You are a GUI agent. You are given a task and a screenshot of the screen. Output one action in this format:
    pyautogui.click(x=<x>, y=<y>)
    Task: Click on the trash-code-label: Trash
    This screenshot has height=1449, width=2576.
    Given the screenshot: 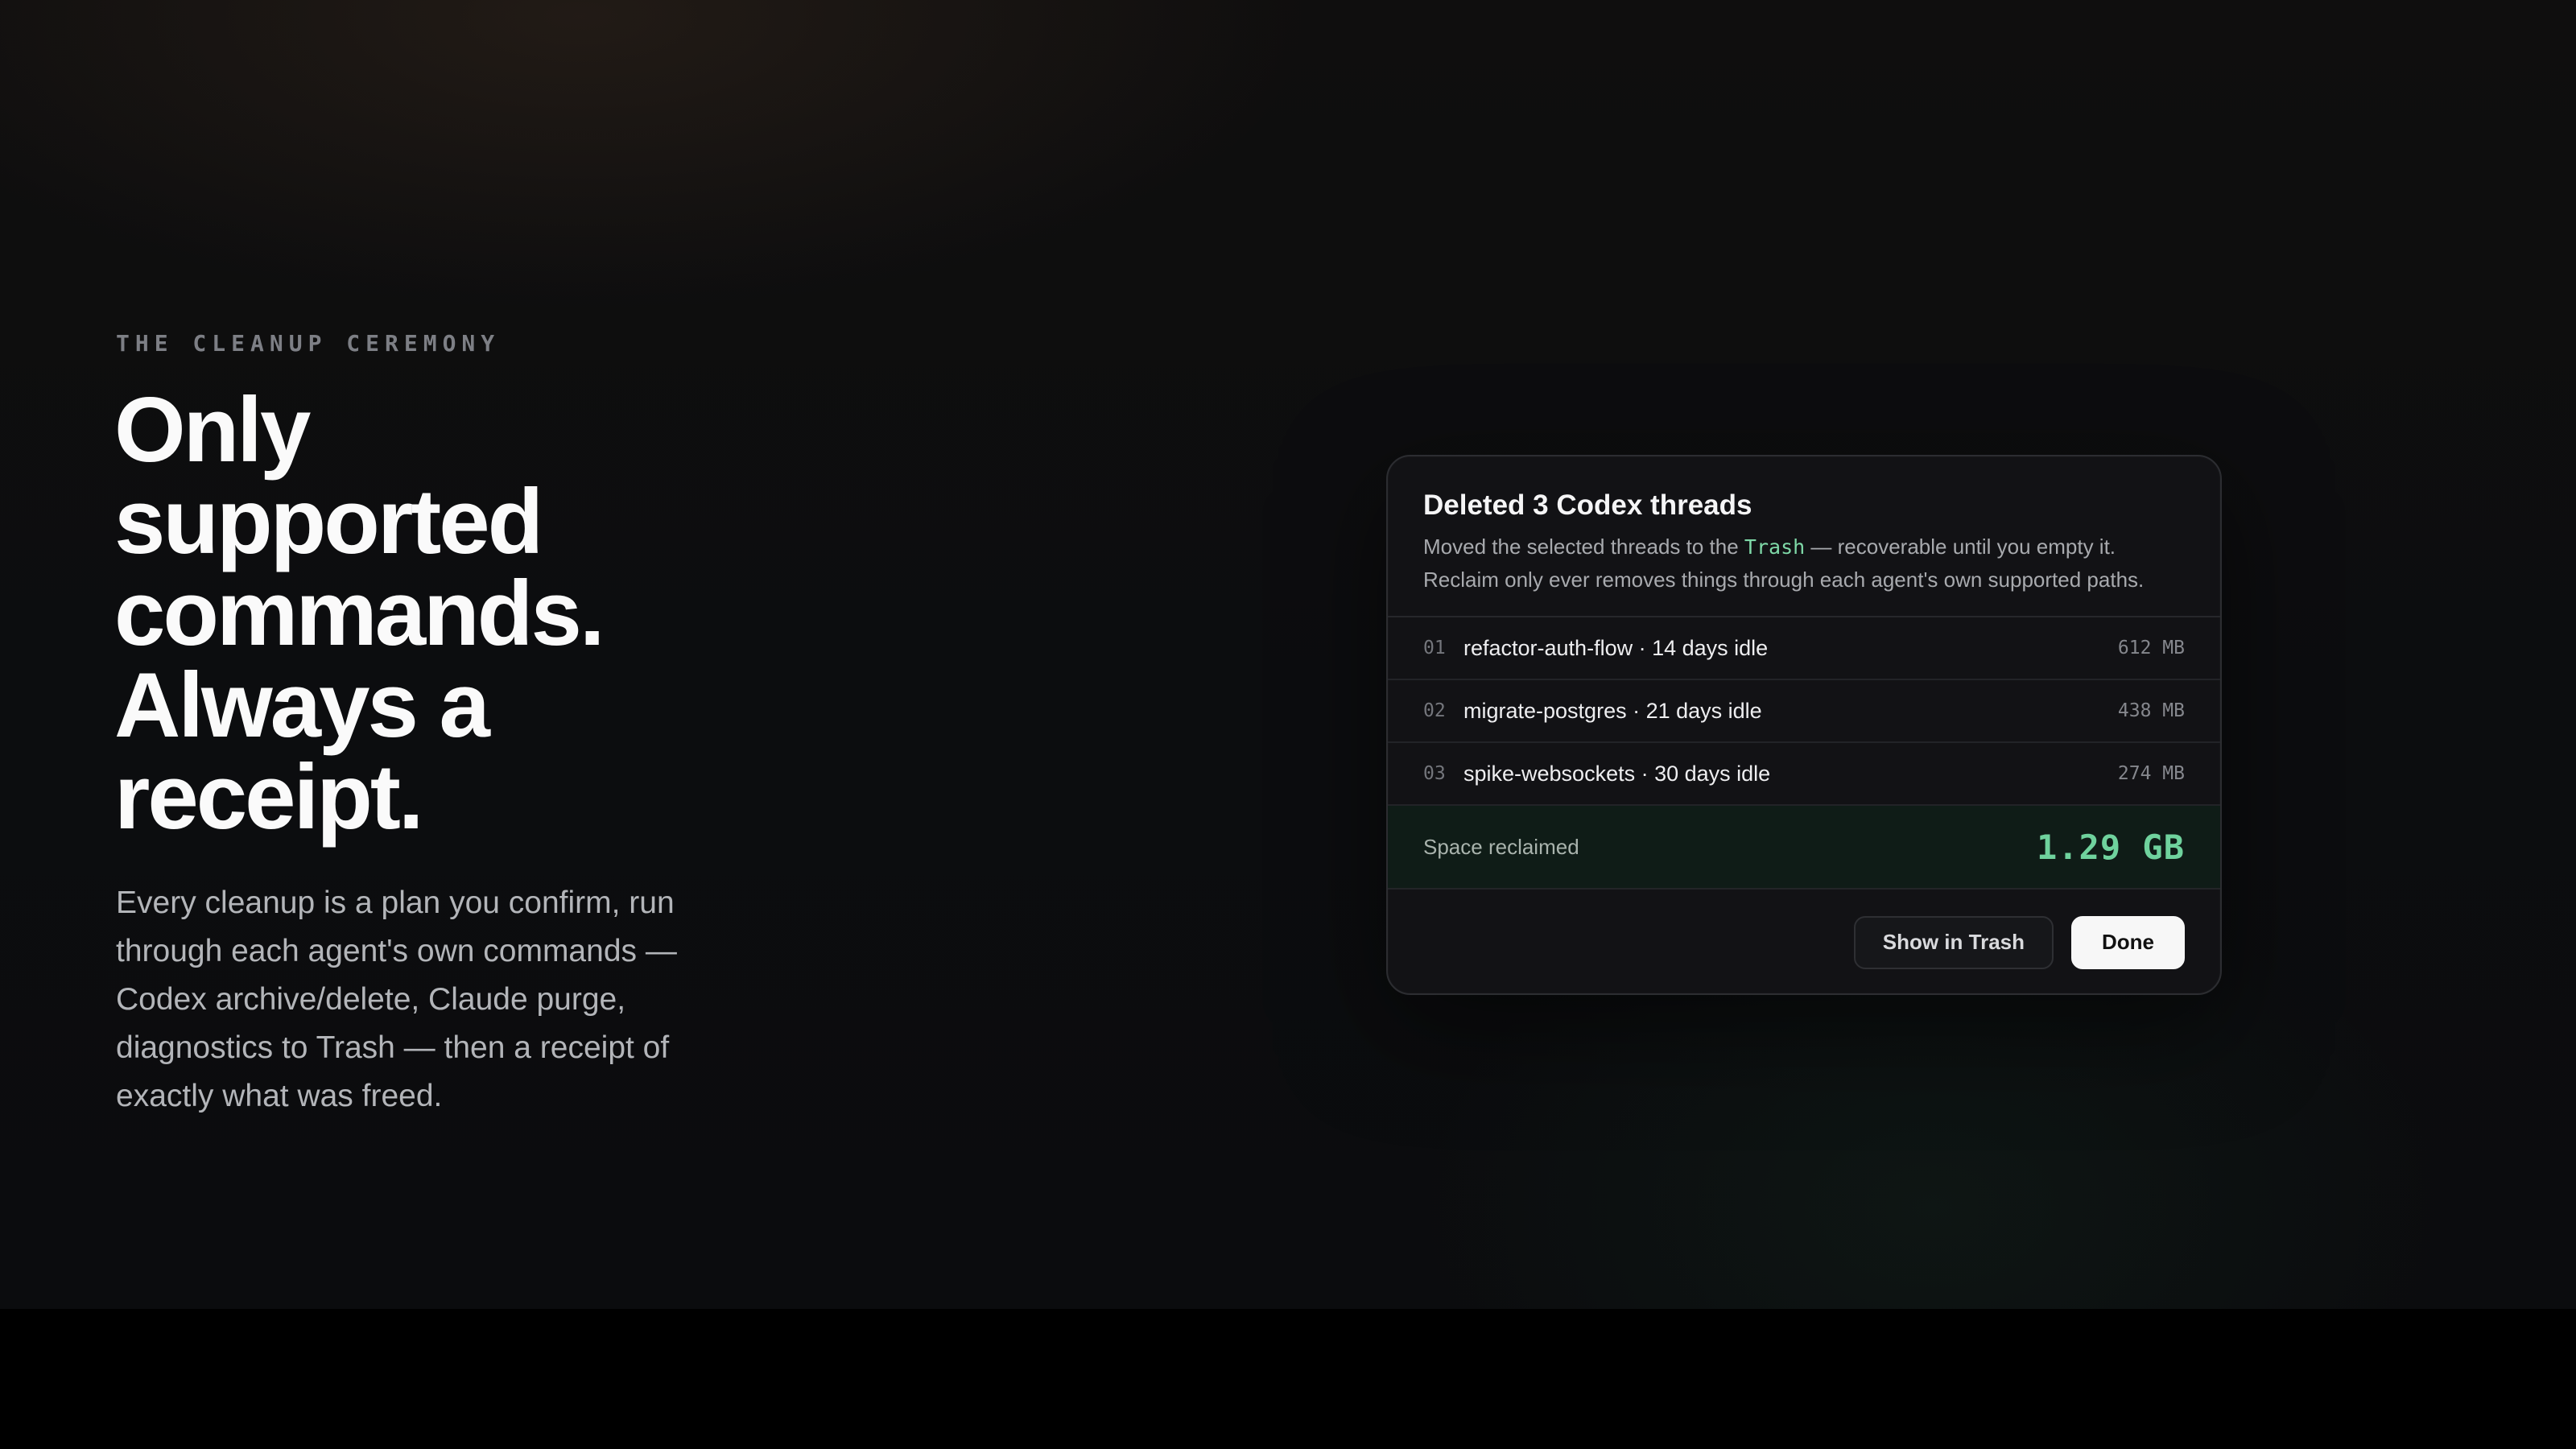 What is the action you would take?
    pyautogui.click(x=1775, y=547)
    